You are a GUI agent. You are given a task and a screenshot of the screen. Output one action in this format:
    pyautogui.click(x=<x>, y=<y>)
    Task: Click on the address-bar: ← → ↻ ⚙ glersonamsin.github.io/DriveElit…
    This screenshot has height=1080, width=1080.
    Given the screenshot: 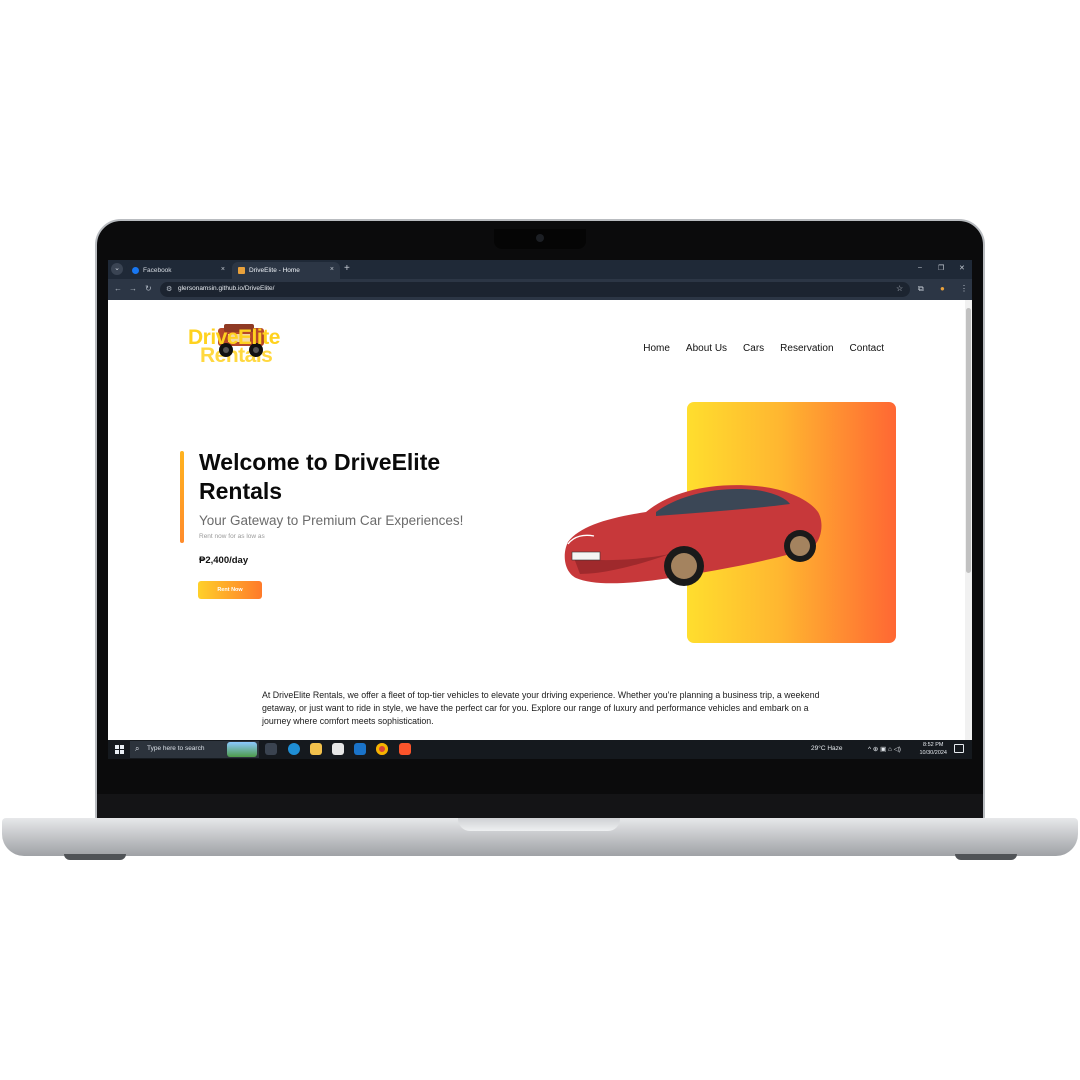 What is the action you would take?
    pyautogui.click(x=540, y=289)
    